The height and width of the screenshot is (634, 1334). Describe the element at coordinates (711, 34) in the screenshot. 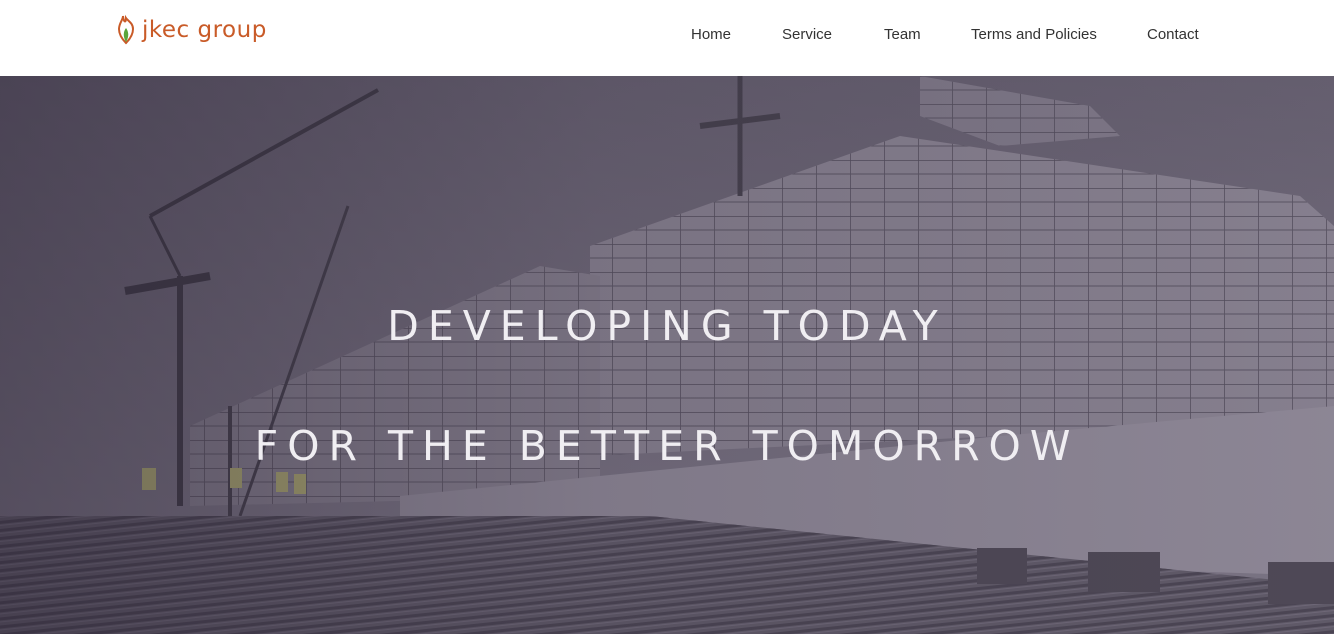

I see `nav-home-link: Home` at that location.